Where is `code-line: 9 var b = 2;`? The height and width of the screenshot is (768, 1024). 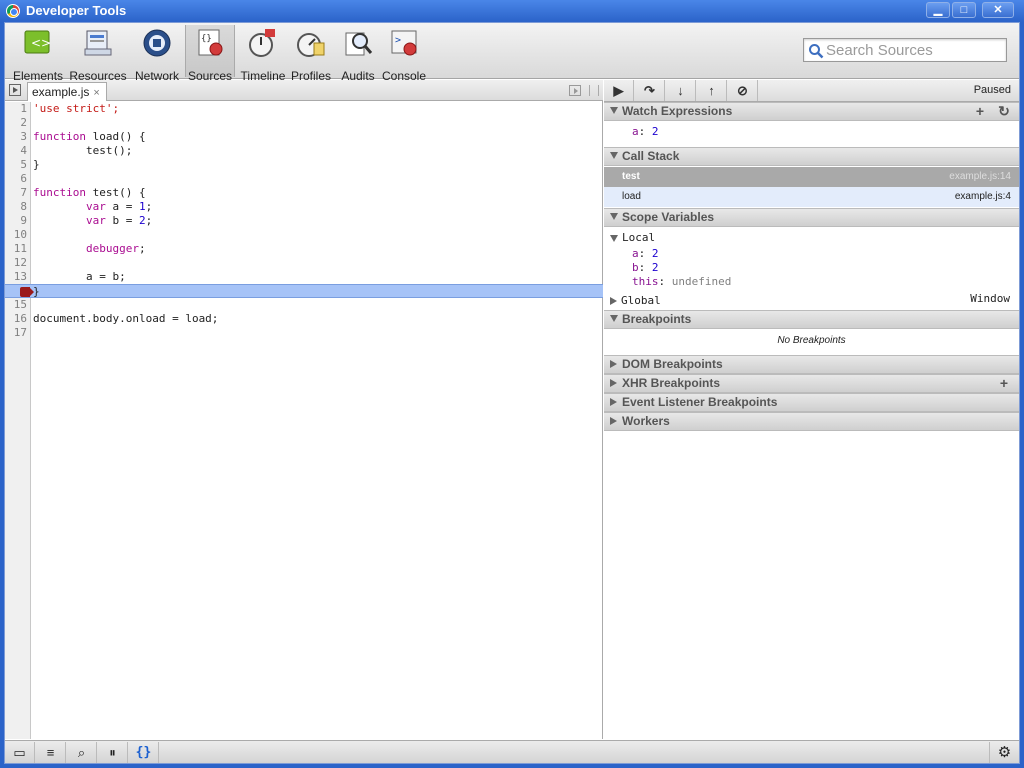 code-line: 9 var b = 2; is located at coordinates (86, 220).